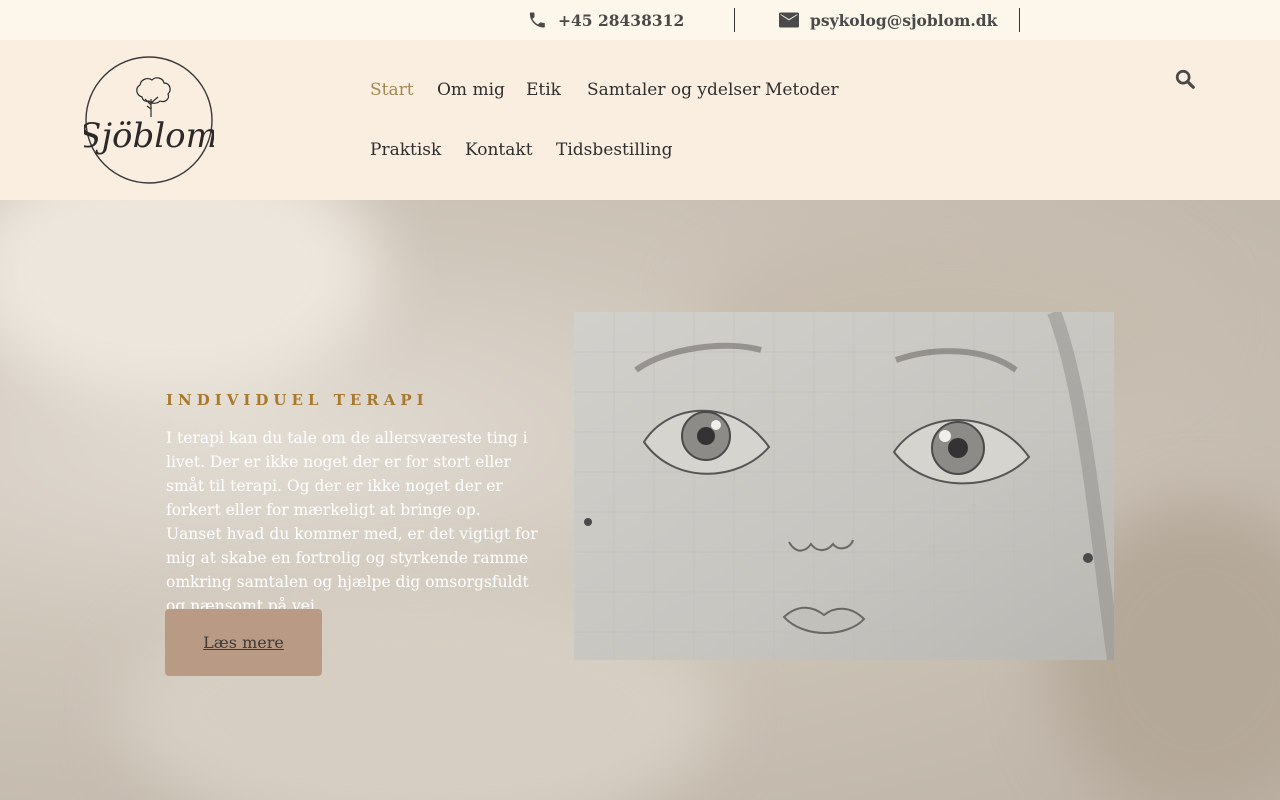 The height and width of the screenshot is (800, 1280). I want to click on nav-om-mig: Om mig, so click(471, 90).